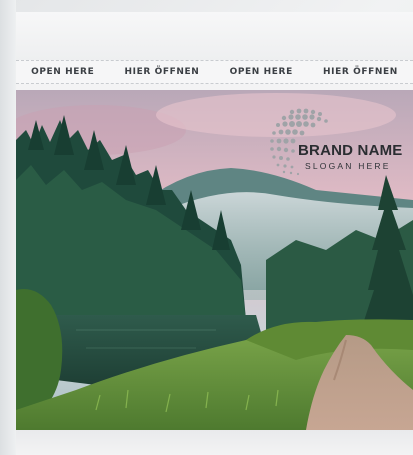 The image size is (413, 455). Describe the element at coordinates (348, 166) in the screenshot. I see `brand-slogan: SLOGAN HERE` at that location.